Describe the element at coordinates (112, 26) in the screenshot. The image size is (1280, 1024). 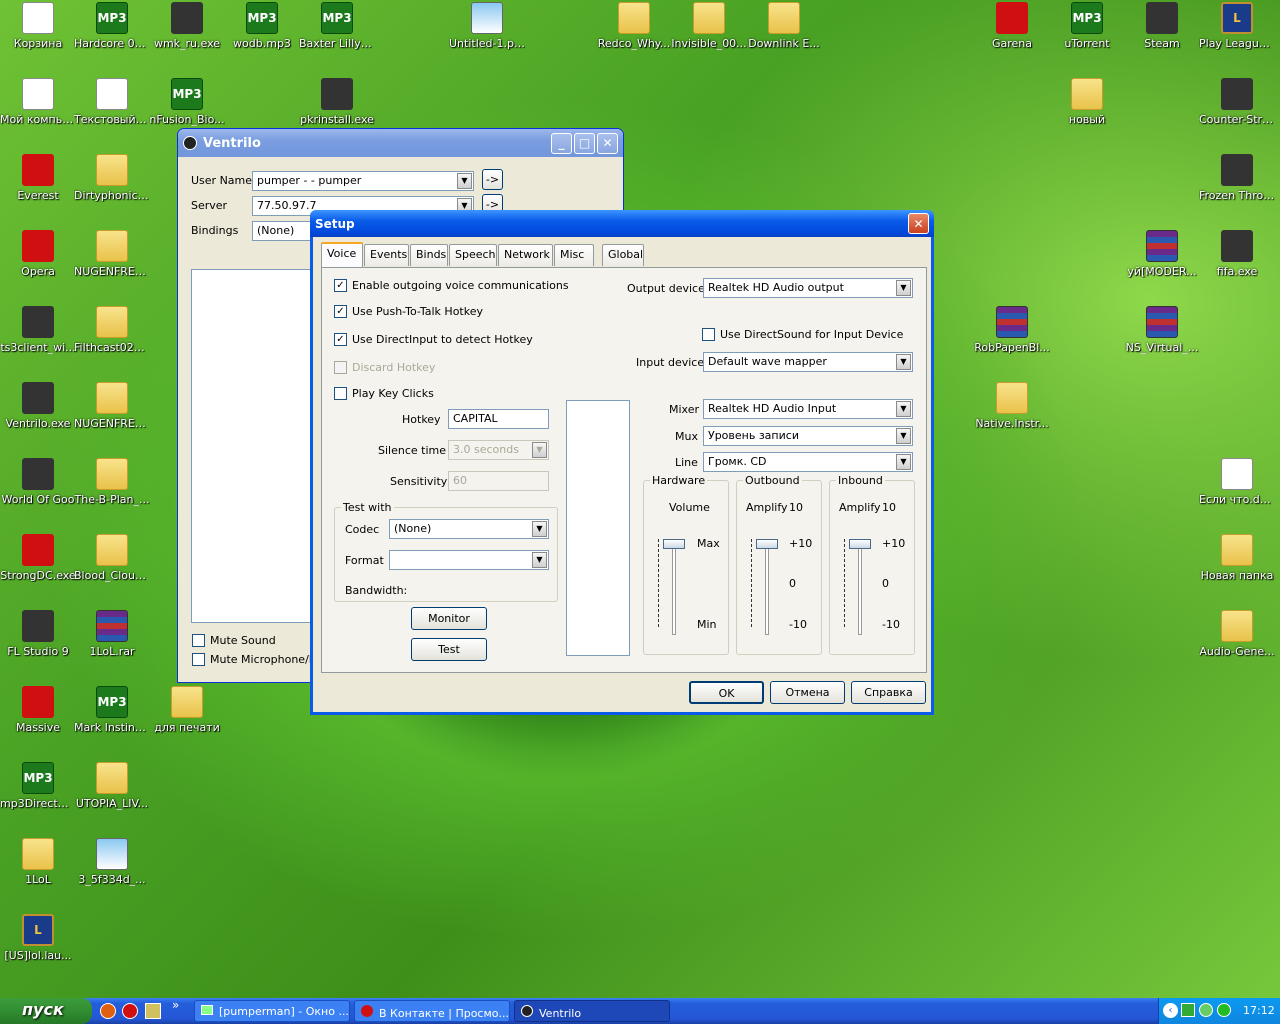
I see `desktop-icon: MP3 Hardcore 01.mp3` at that location.